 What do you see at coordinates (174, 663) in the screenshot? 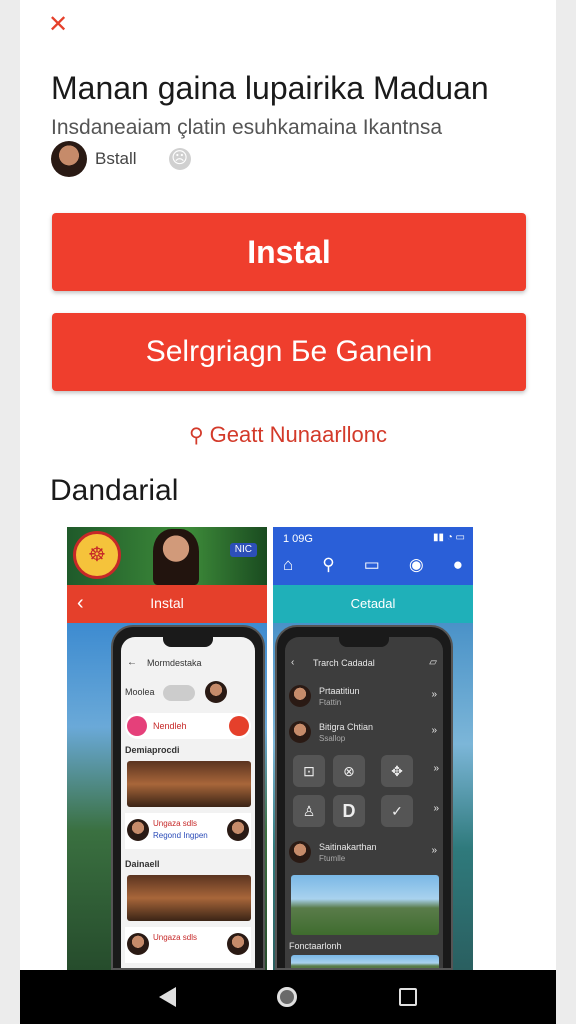
I see `screen-title: Mormdestaka` at bounding box center [174, 663].